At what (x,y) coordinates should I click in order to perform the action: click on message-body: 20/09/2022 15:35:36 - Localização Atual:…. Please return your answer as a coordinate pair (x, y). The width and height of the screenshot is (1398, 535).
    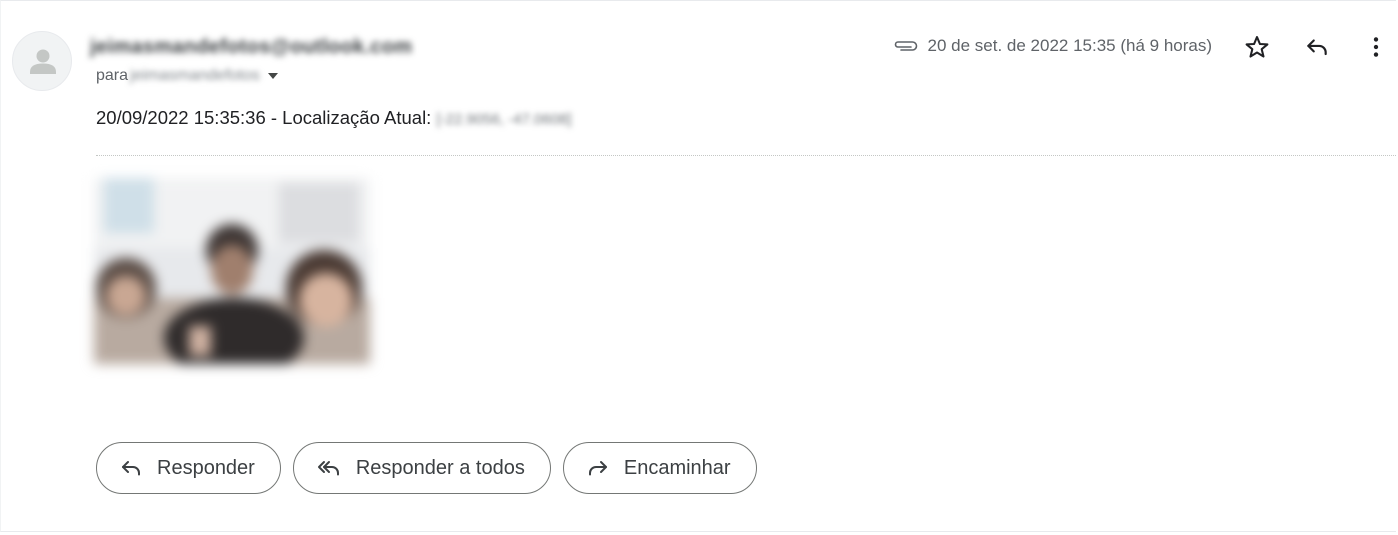
    Looking at the image, I should click on (334, 118).